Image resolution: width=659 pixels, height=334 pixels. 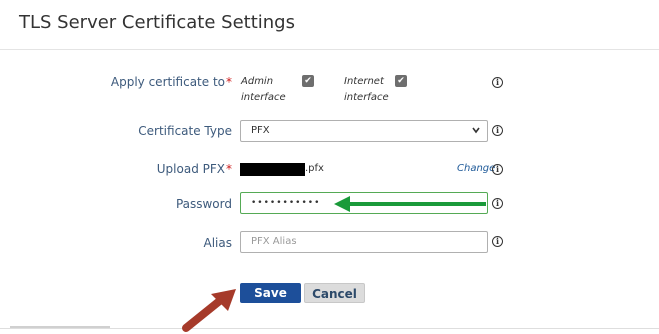 I want to click on red-annotation-arrow, so click(x=209, y=310).